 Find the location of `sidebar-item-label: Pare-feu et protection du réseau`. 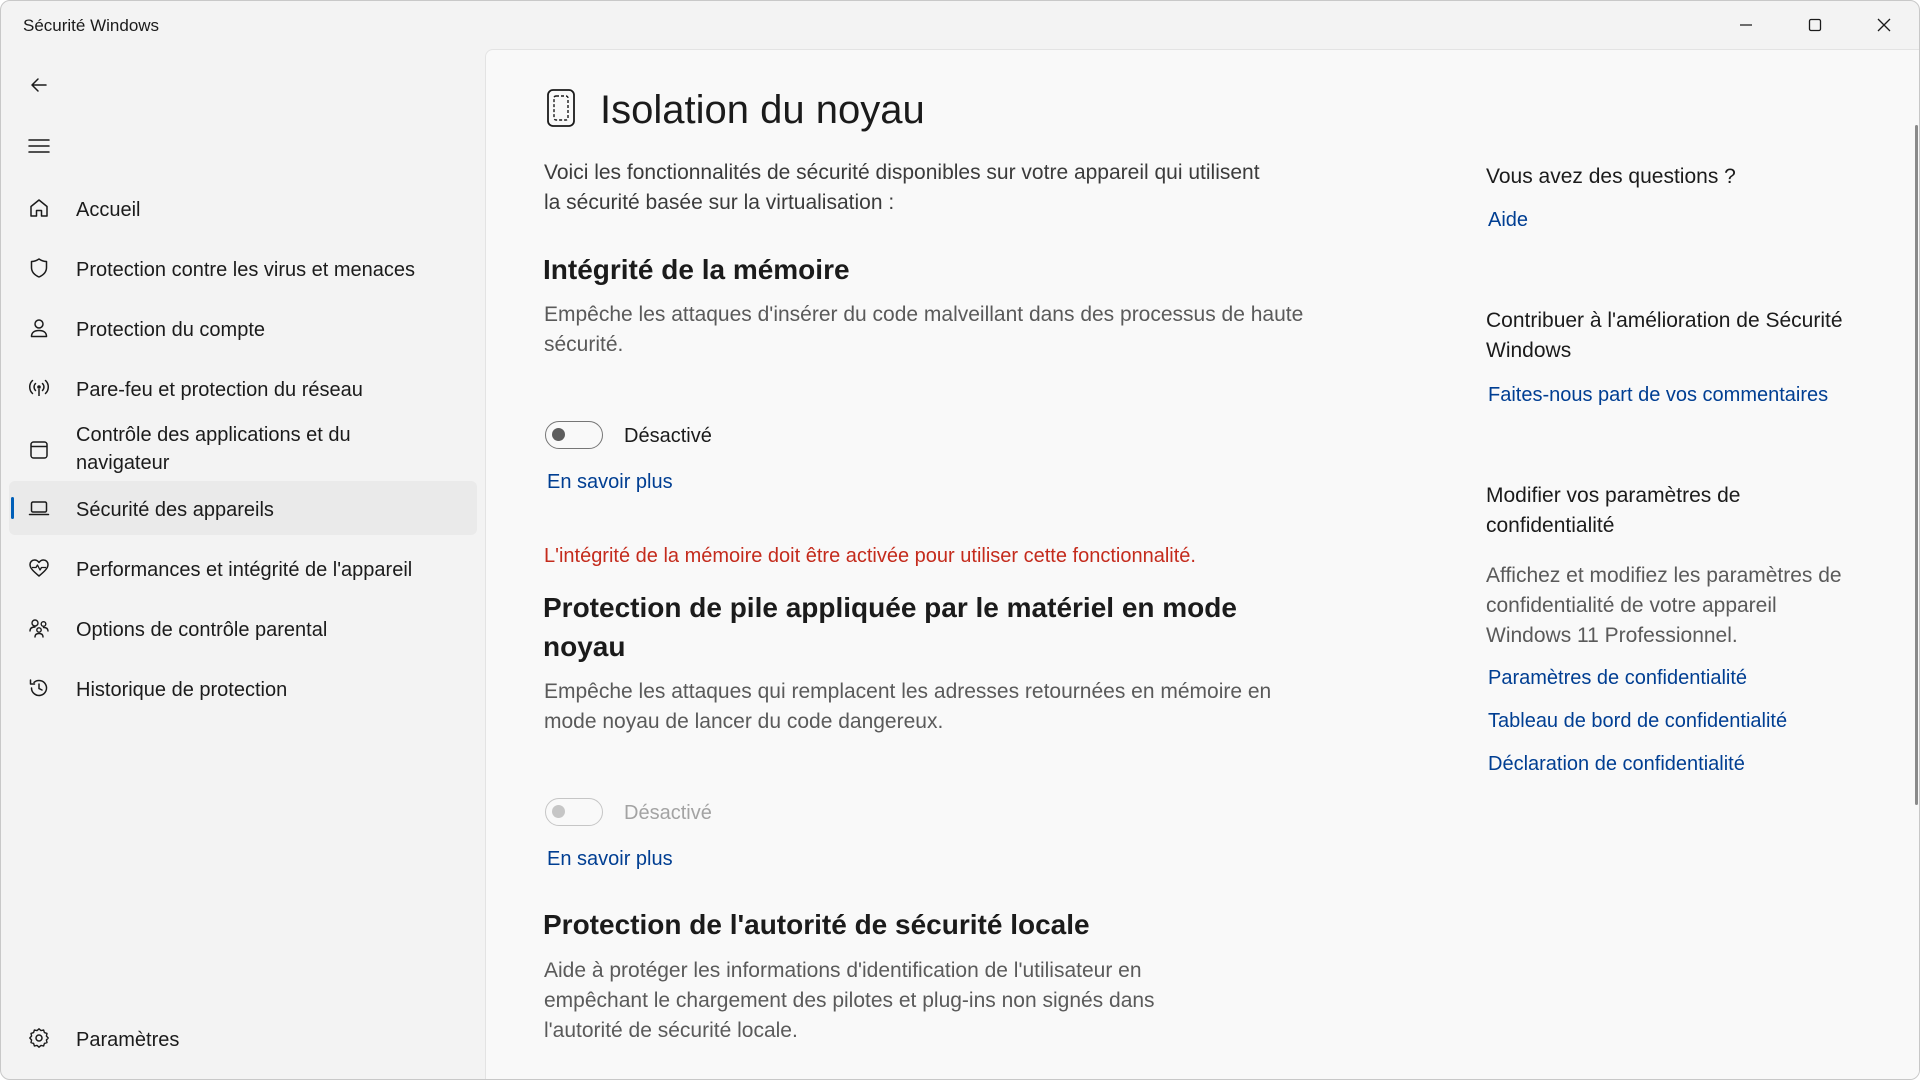

sidebar-item-label: Pare-feu et protection du réseau is located at coordinates (219, 390).